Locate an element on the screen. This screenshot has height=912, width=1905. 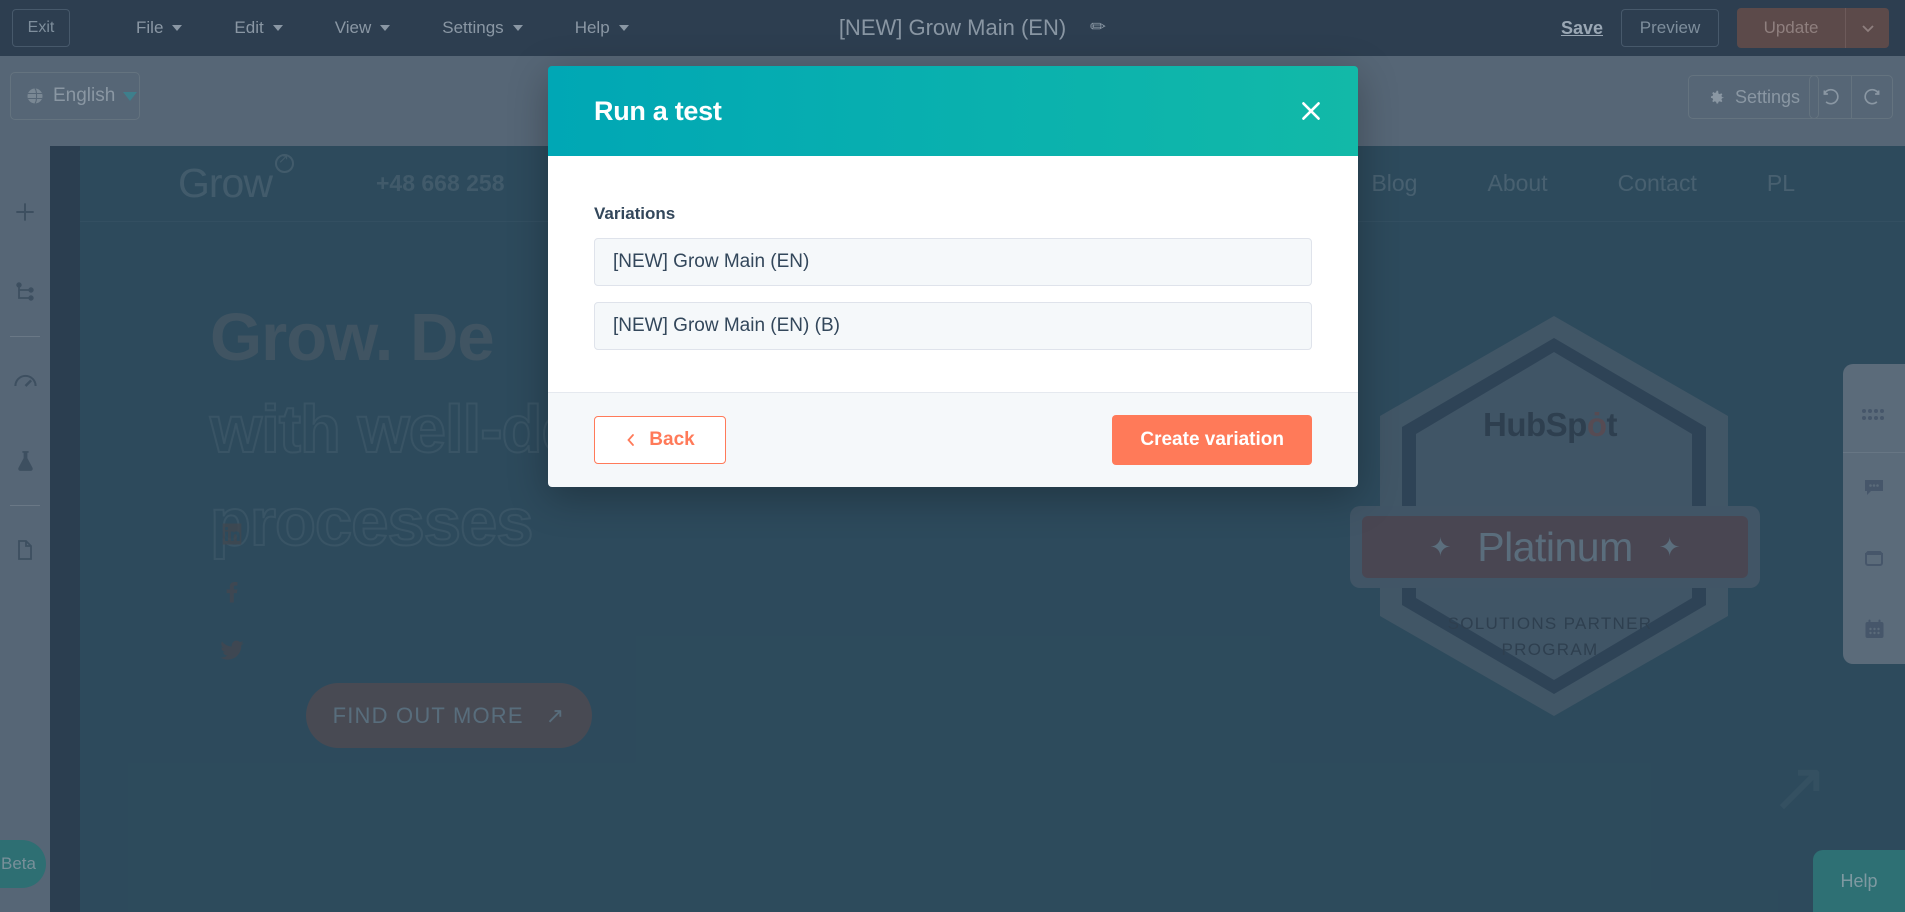
menu-view-label: View is located at coordinates (353, 27).